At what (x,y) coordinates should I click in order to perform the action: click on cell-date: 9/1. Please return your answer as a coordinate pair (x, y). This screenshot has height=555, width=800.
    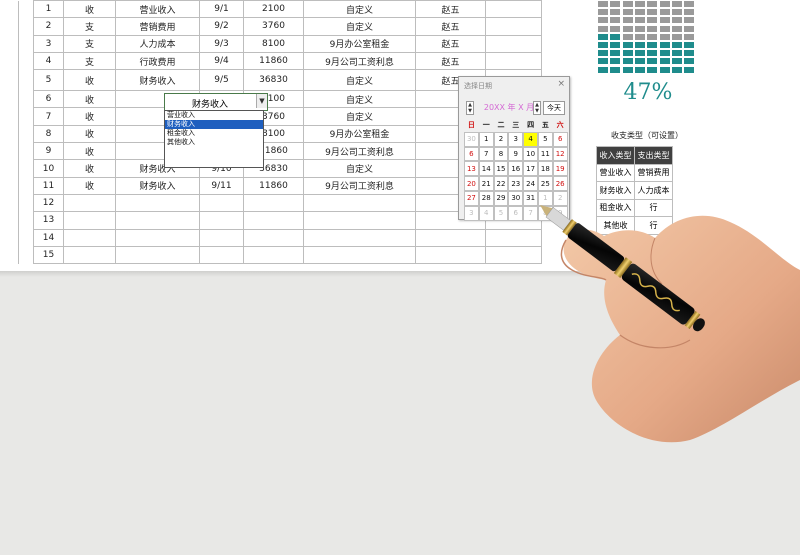
    Looking at the image, I should click on (221, 9).